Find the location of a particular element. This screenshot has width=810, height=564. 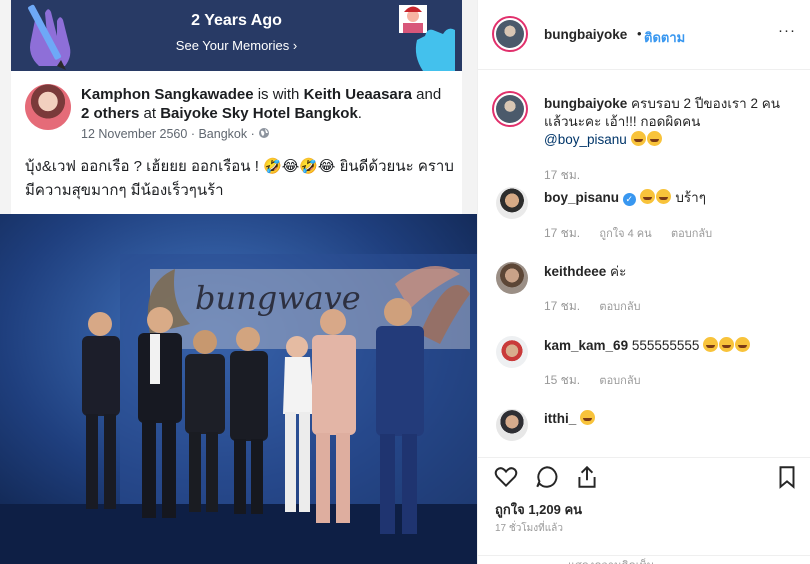

comment-body: บร้าๆ is located at coordinates (690, 197).